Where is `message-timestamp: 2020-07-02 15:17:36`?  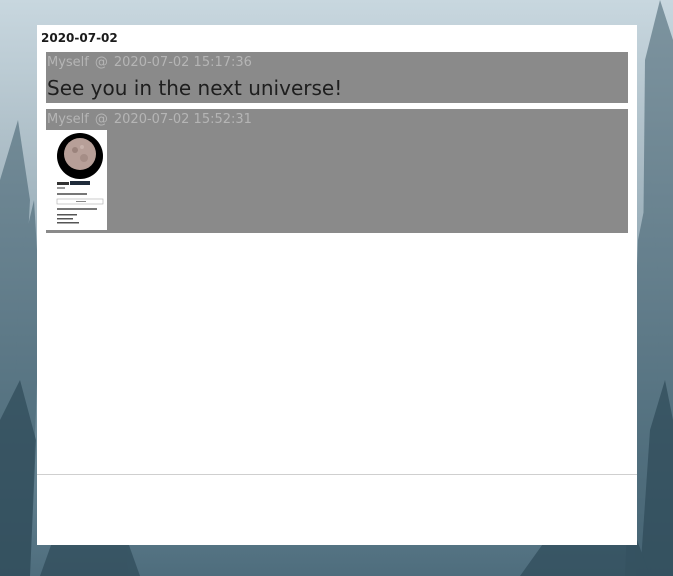 message-timestamp: 2020-07-02 15:17:36 is located at coordinates (182, 62).